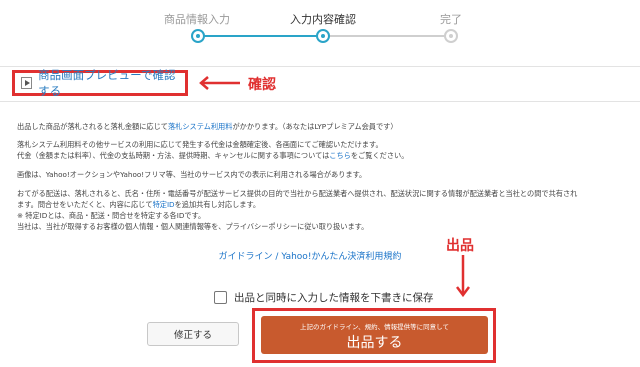 The height and width of the screenshot is (367, 640). Describe the element at coordinates (323, 36) in the screenshot. I see `step-dot-confirm` at that location.